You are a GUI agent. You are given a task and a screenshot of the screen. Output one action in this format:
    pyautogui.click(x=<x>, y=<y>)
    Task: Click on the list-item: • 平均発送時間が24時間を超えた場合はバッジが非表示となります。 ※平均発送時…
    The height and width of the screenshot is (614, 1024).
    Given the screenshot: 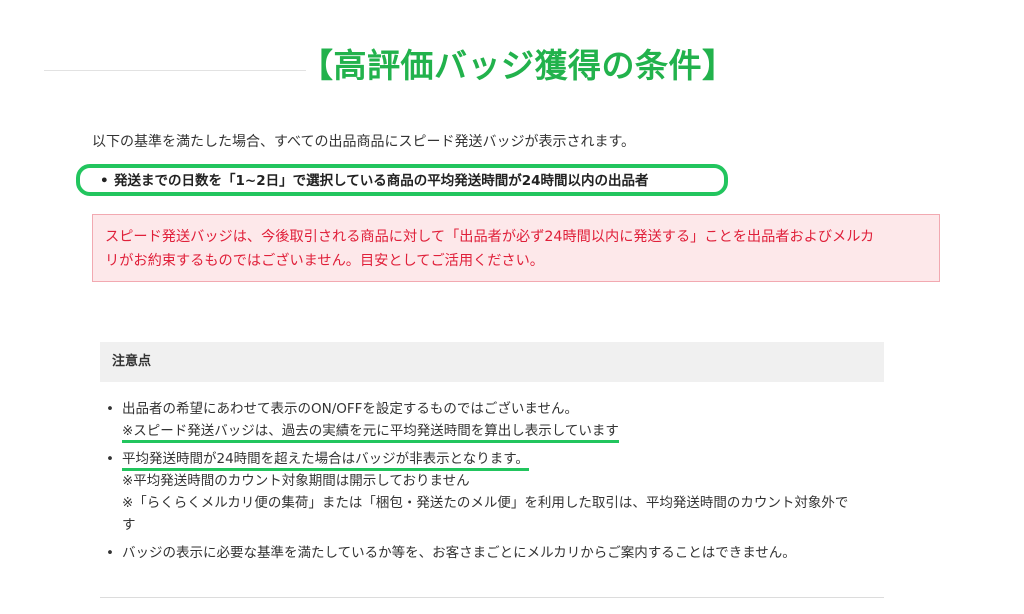 What is the action you would take?
    pyautogui.click(x=501, y=492)
    